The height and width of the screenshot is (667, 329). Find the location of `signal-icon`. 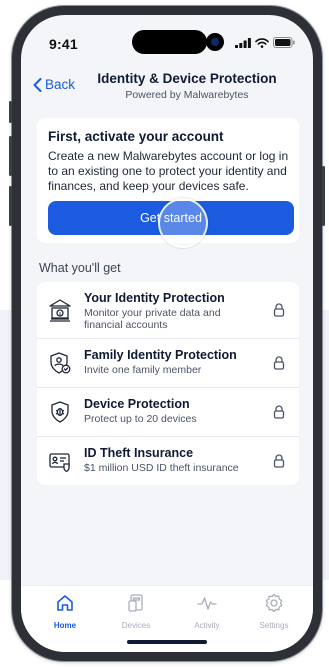

signal-icon is located at coordinates (243, 42).